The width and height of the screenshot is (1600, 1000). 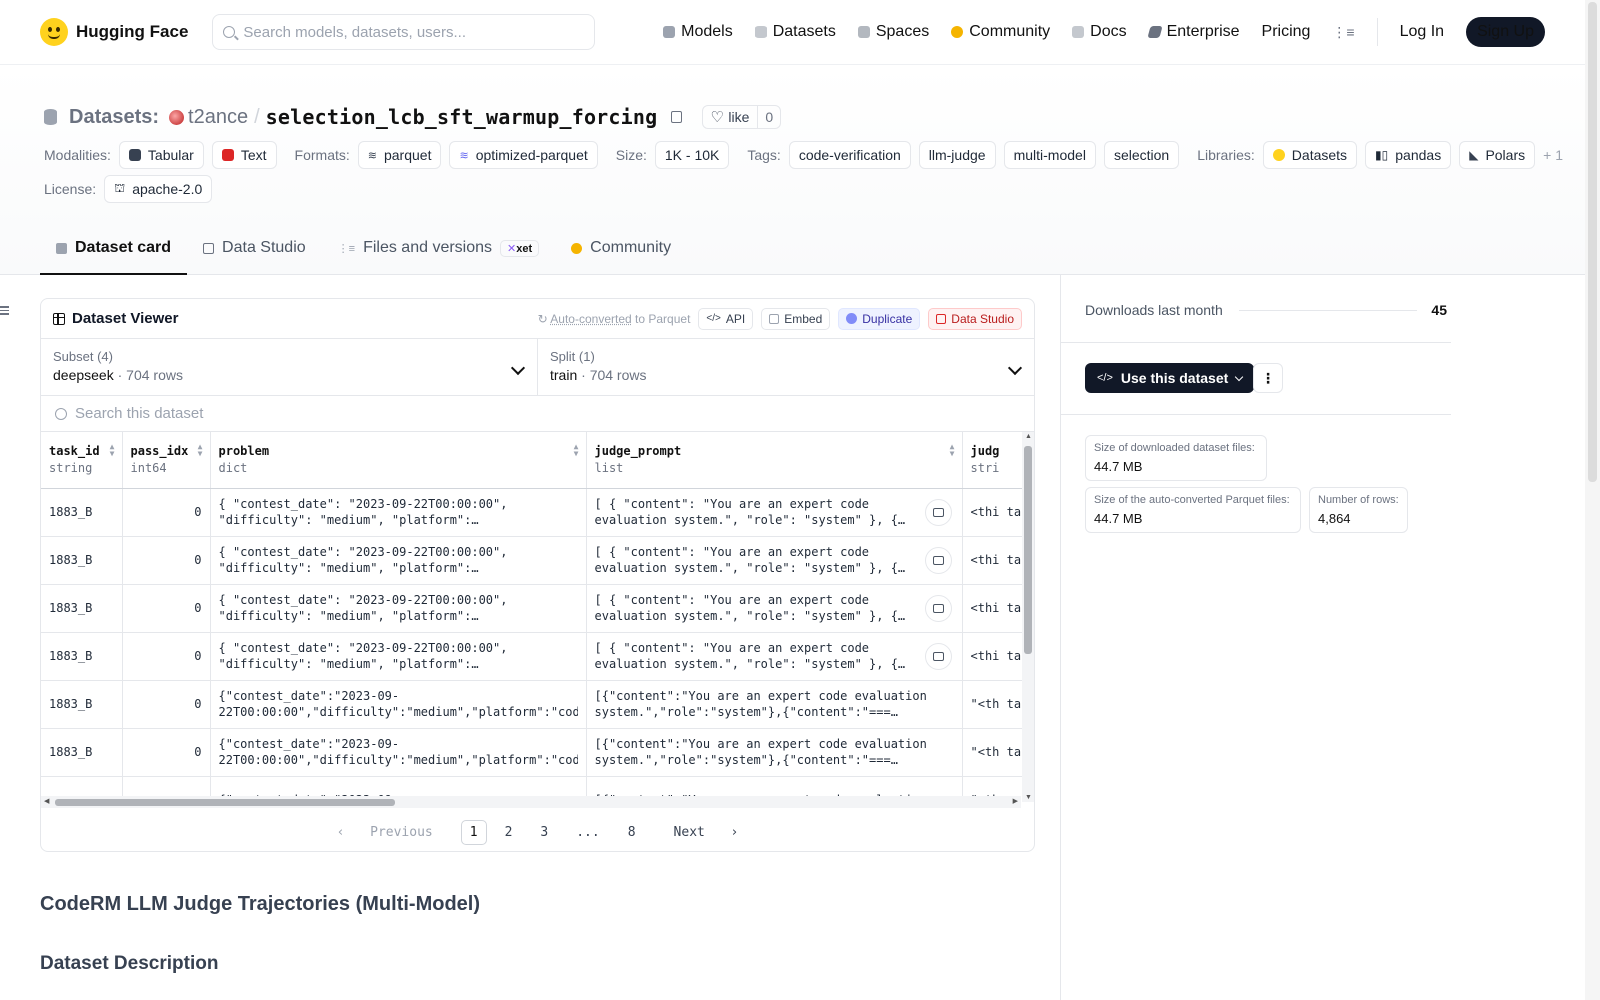 What do you see at coordinates (879, 318) in the screenshot?
I see `duplicate-button: Duplicate` at bounding box center [879, 318].